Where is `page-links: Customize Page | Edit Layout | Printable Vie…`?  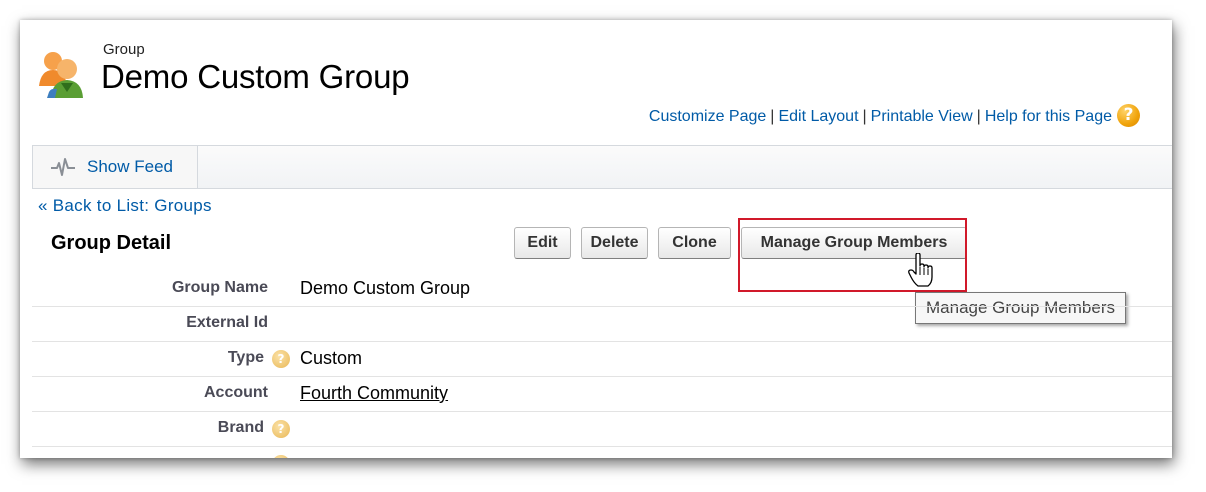 page-links: Customize Page | Edit Layout | Printable Vie… is located at coordinates (880, 117).